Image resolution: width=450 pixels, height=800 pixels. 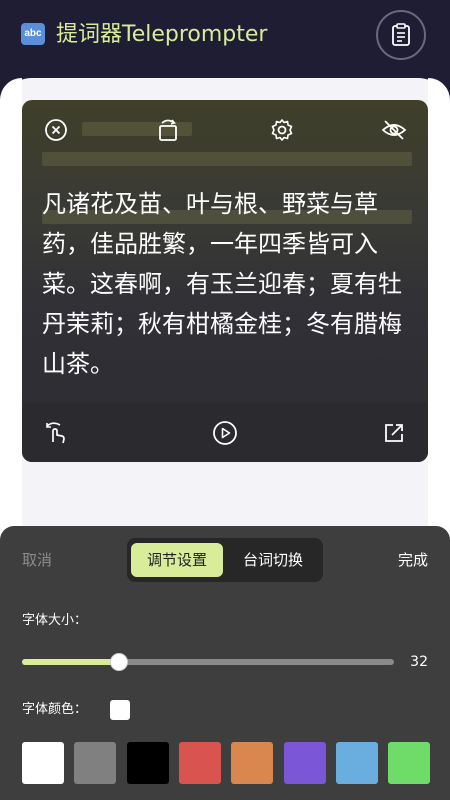 What do you see at coordinates (37, 560) in the screenshot?
I see `cancel-button: 取消` at bounding box center [37, 560].